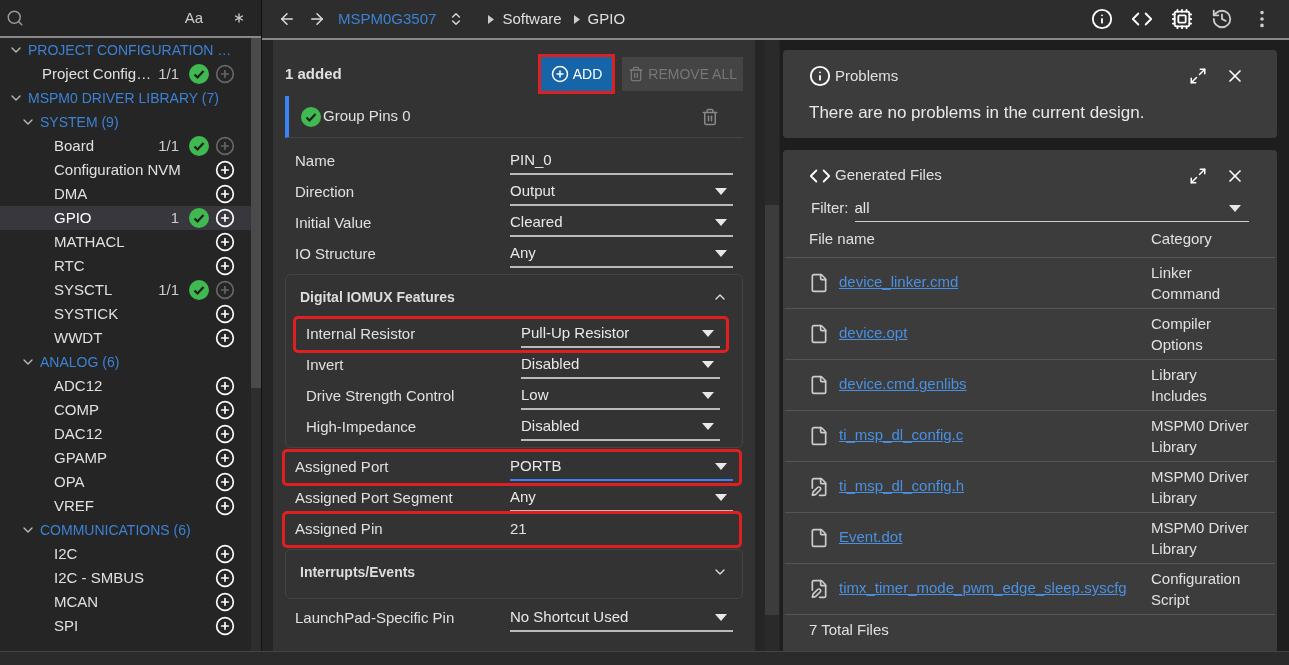  What do you see at coordinates (576, 74) in the screenshot?
I see `add-button: ADD` at bounding box center [576, 74].